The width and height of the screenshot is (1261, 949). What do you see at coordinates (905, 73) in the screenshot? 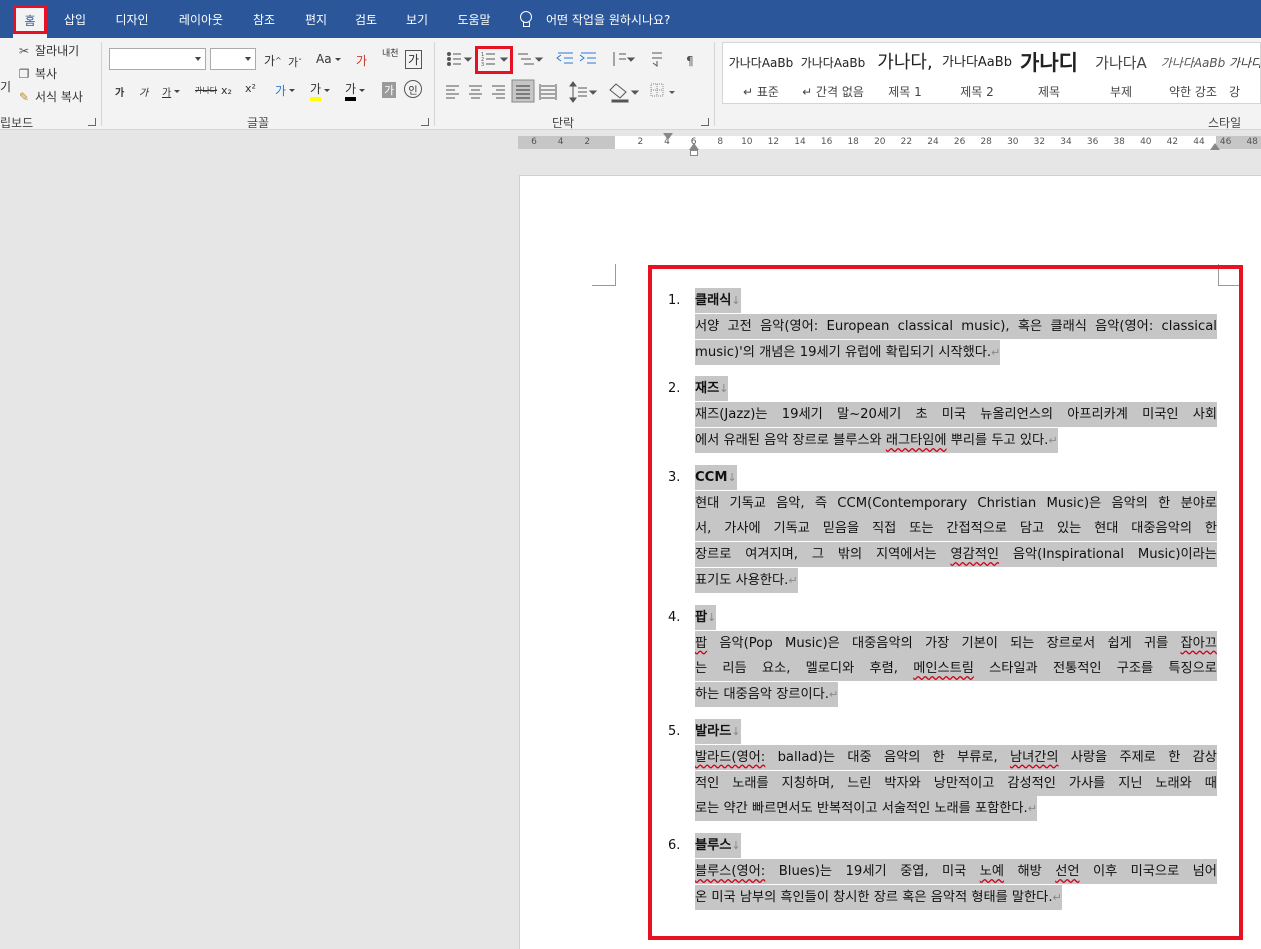
I see `style-heading-1: 가나다, 제목 1` at bounding box center [905, 73].